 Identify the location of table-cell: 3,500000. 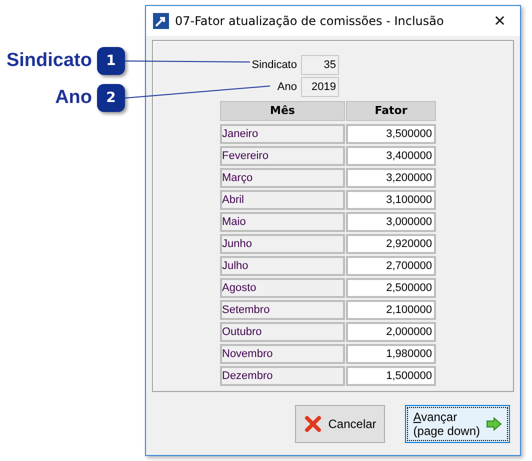
(391, 134).